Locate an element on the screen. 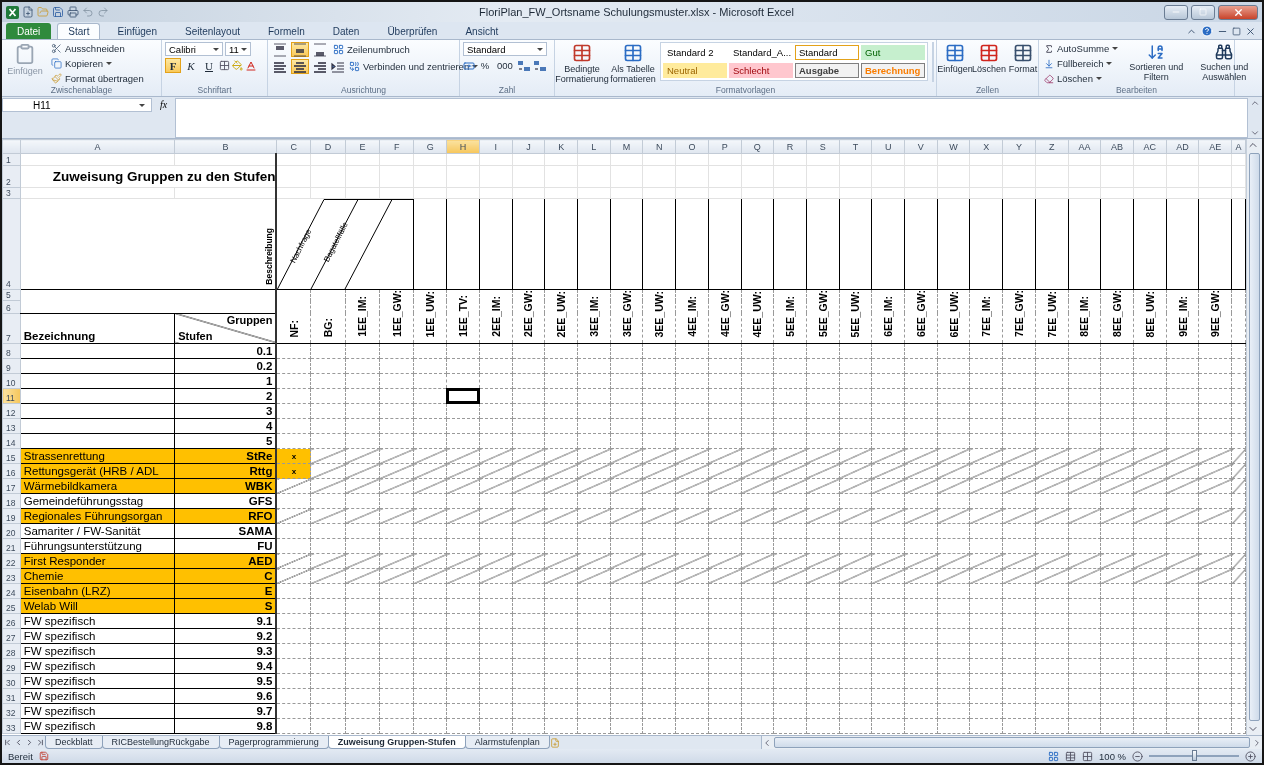  column-header: A is located at coordinates (97, 146).